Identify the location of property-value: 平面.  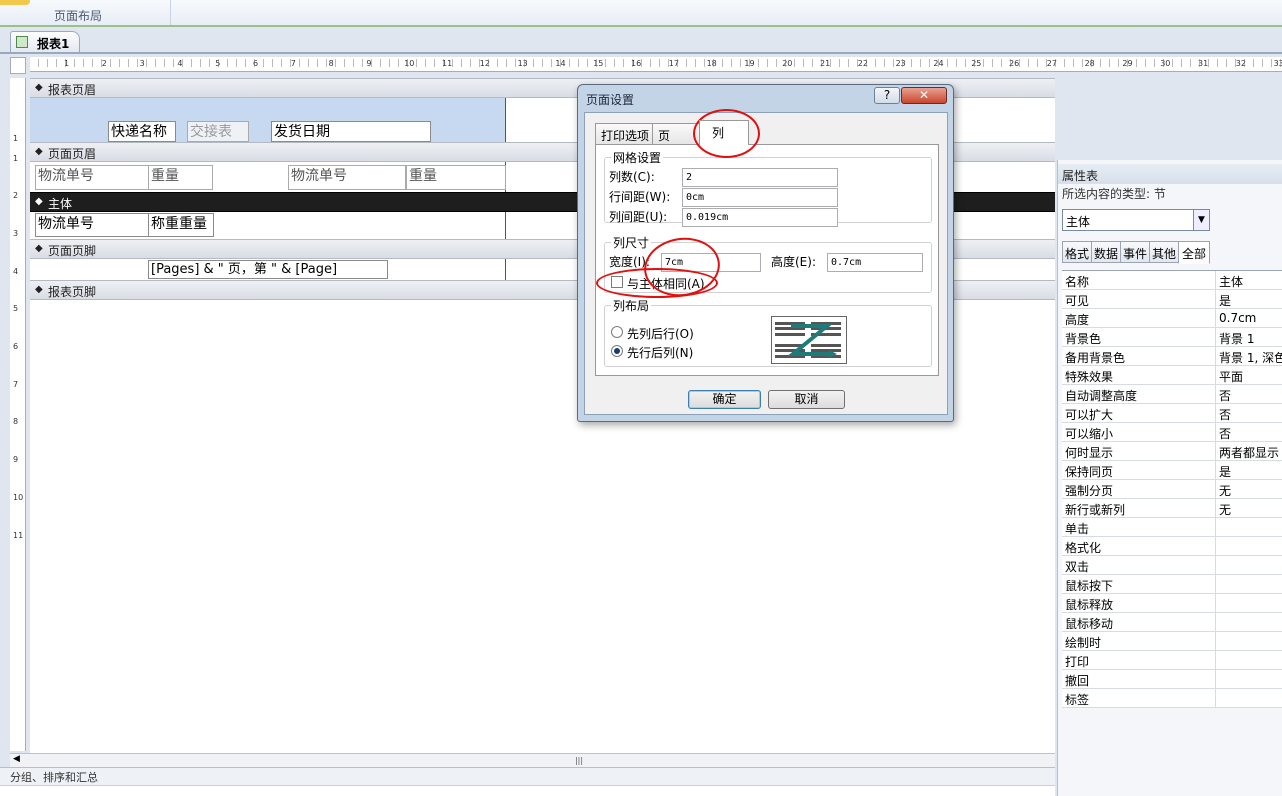
(1248, 375).